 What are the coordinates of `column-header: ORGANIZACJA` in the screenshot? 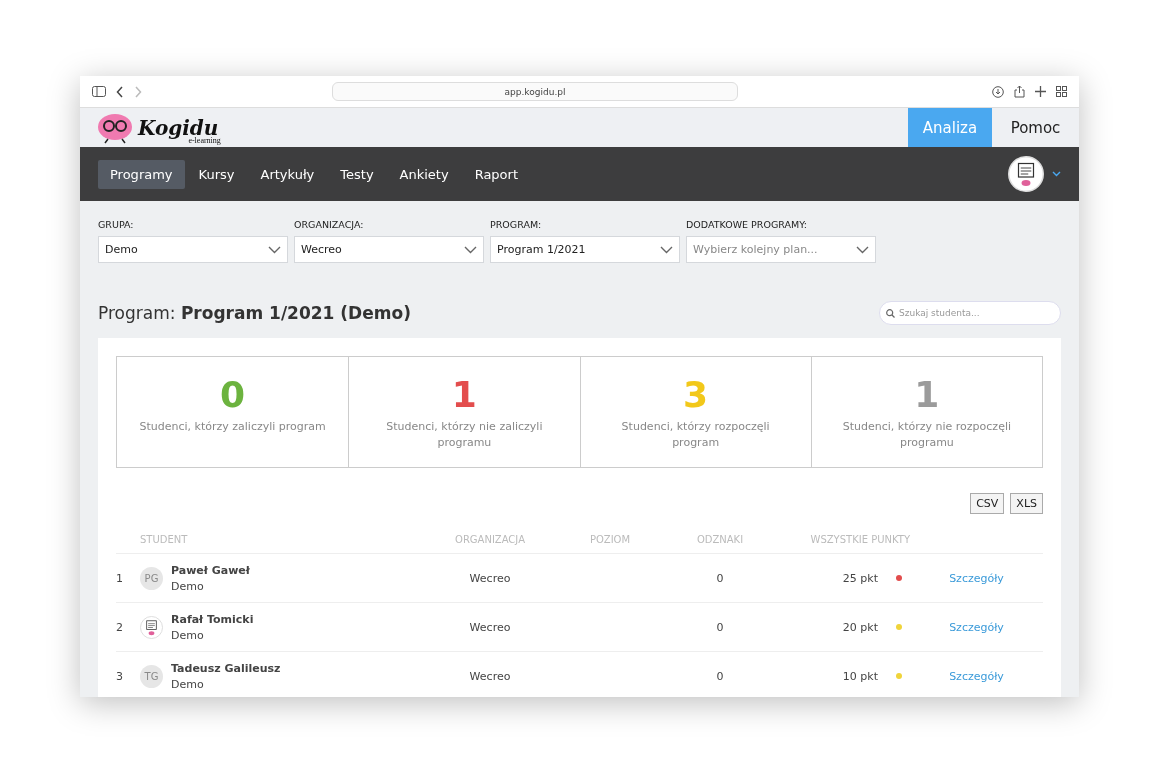 It's located at (490, 534).